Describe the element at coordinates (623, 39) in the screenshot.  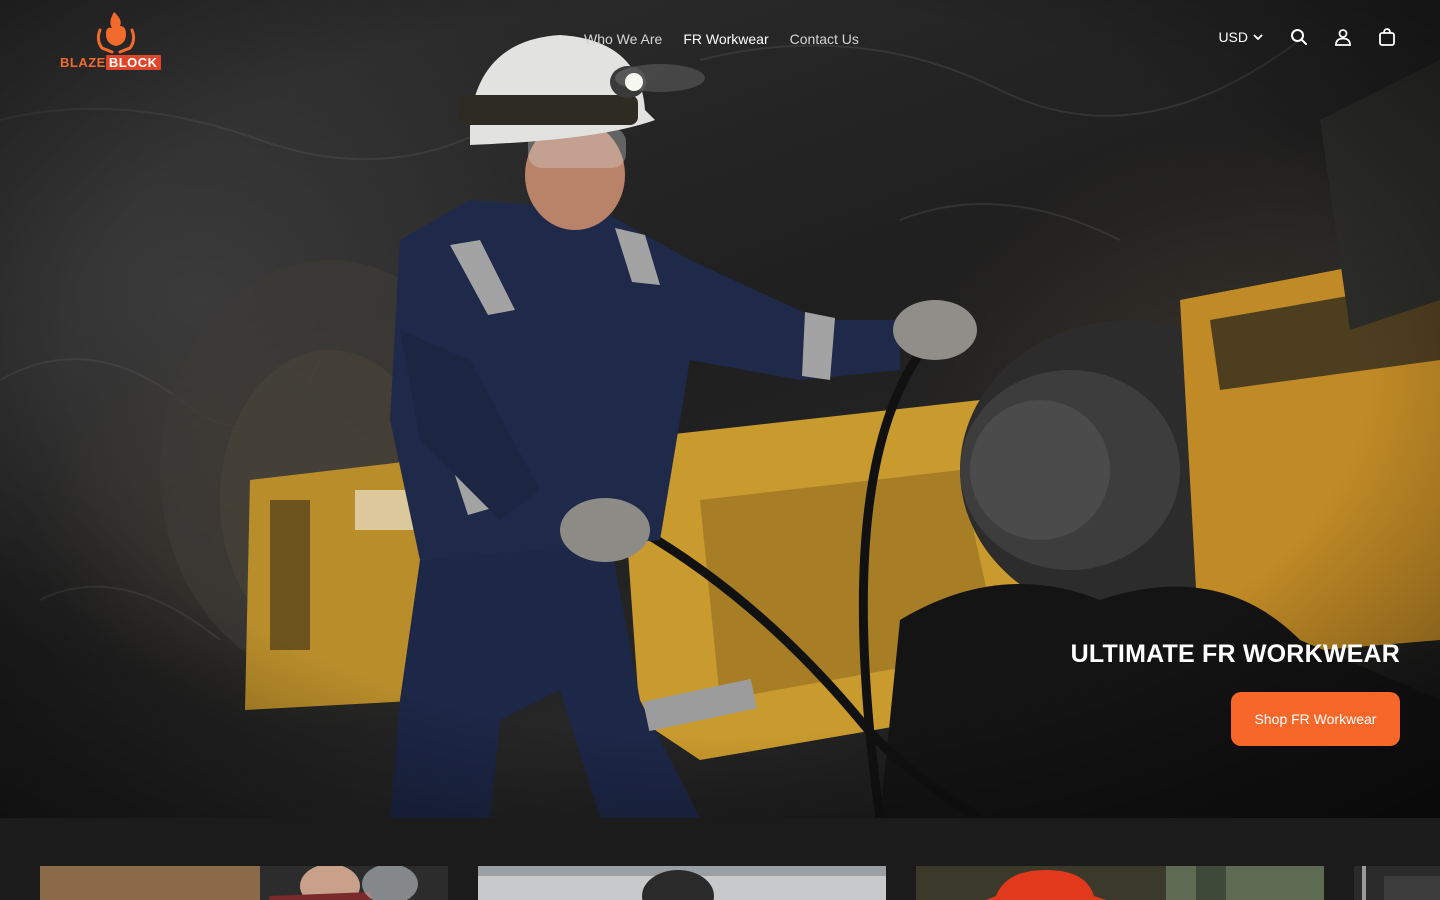
I see `nav-who-we-are: Who We Are` at that location.